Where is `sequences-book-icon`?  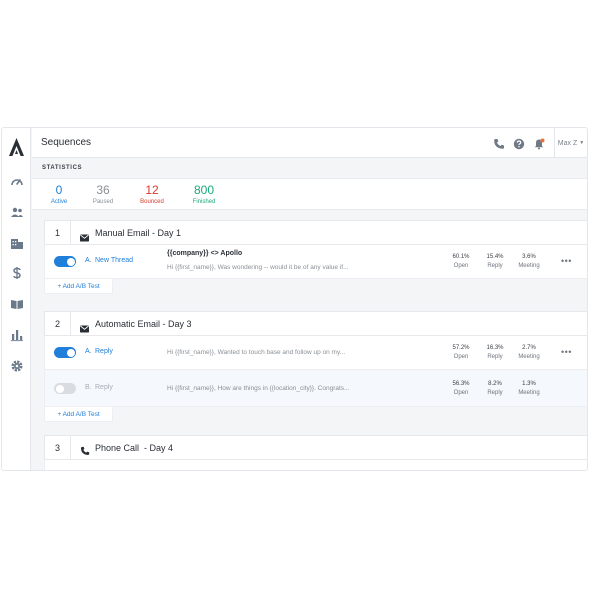 sequences-book-icon is located at coordinates (16, 303).